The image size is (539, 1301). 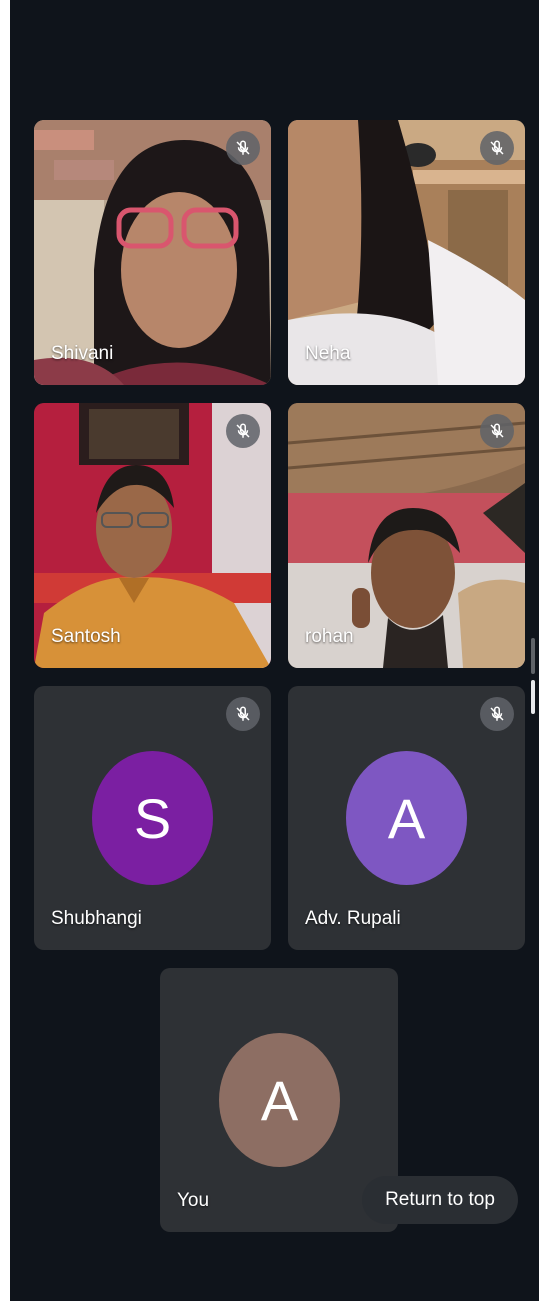 I want to click on participant-name: Adv. Rupali, so click(x=353, y=918).